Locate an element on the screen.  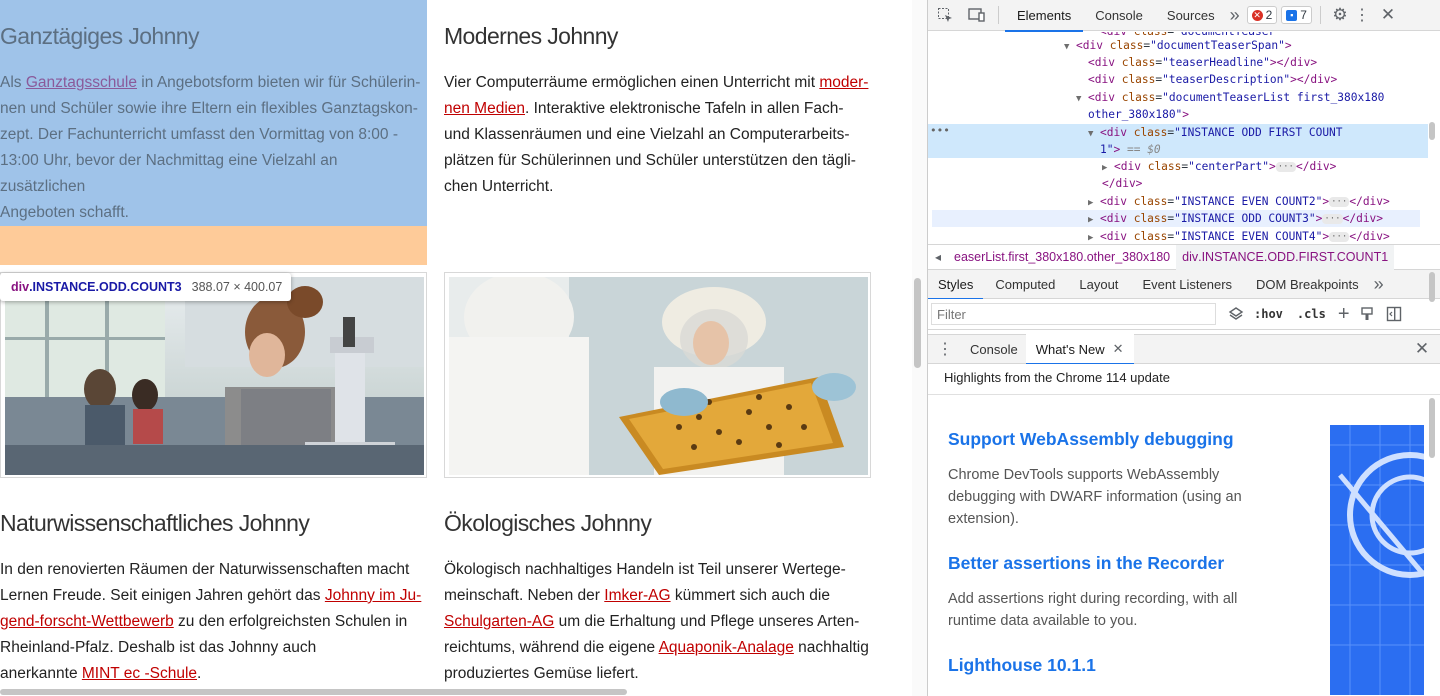
close-icon: ✕ is located at coordinates (1388, 15).